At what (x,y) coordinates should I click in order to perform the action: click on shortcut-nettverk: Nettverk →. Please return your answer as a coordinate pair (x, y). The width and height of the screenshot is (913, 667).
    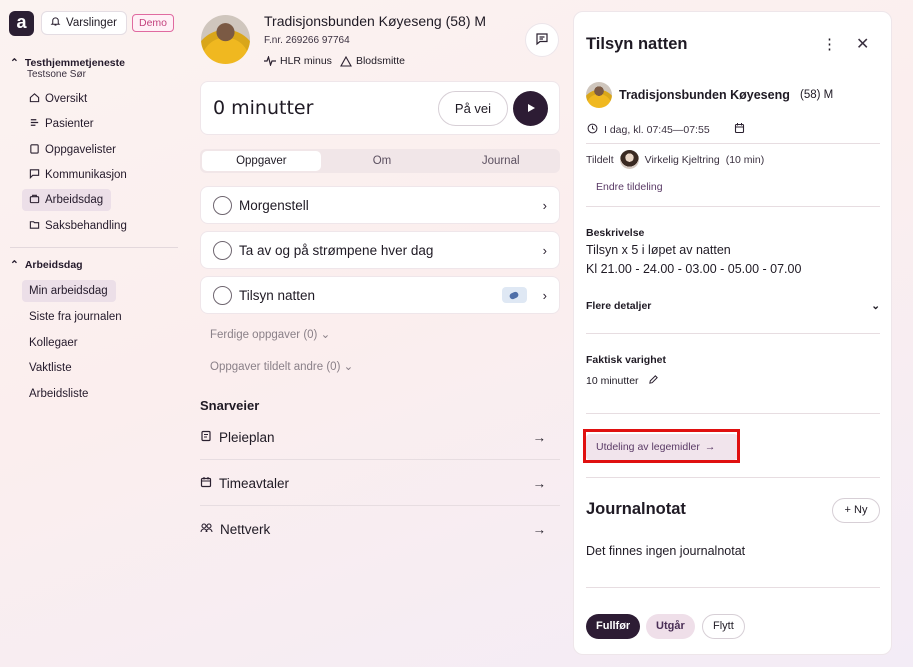
    Looking at the image, I should click on (380, 529).